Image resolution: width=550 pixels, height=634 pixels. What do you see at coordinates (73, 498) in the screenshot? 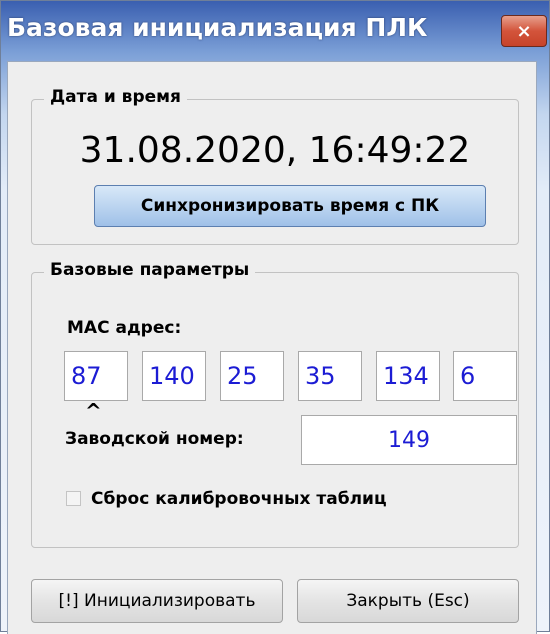
I see `reset-calibration-checkbox` at bounding box center [73, 498].